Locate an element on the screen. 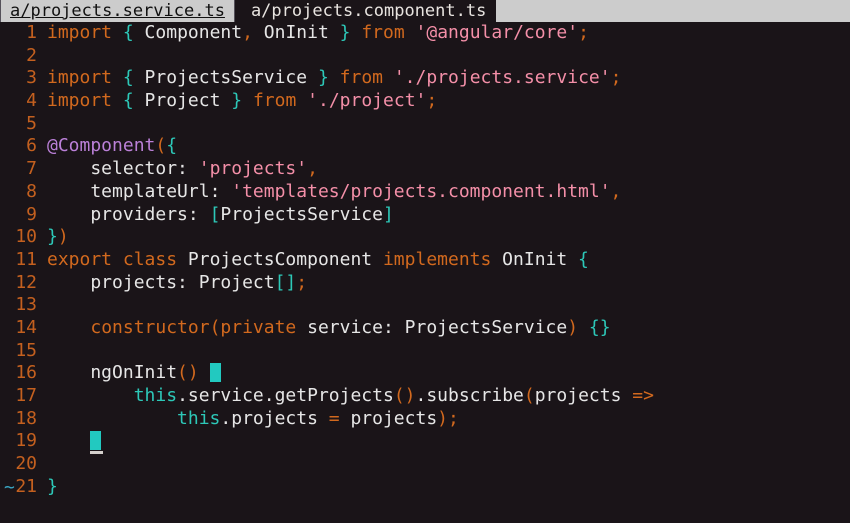  code-token: ) is located at coordinates (573, 327).